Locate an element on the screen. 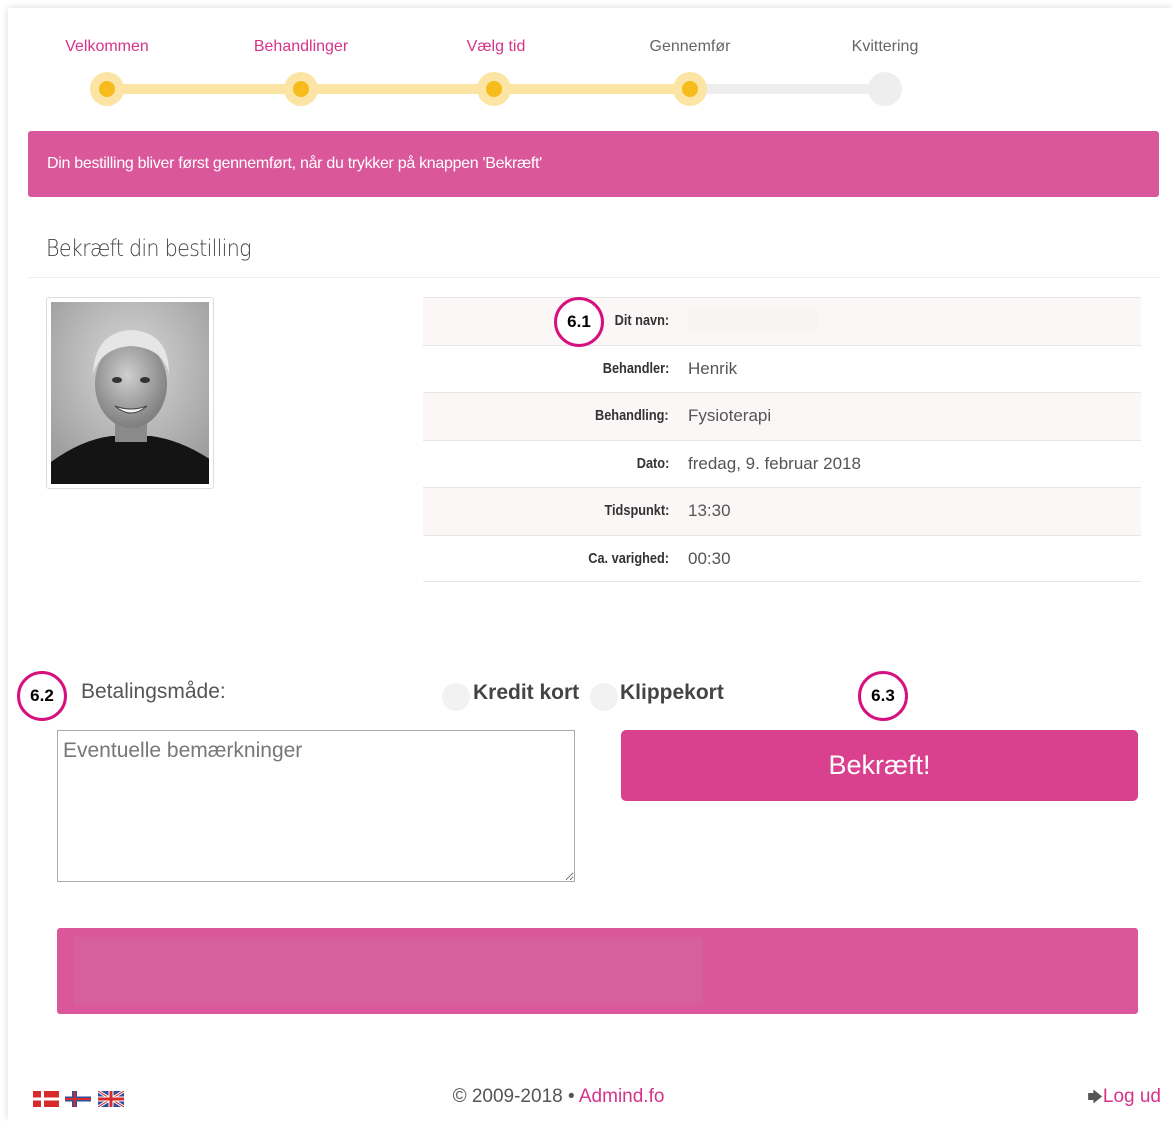  info-banner is located at coordinates (597, 971).